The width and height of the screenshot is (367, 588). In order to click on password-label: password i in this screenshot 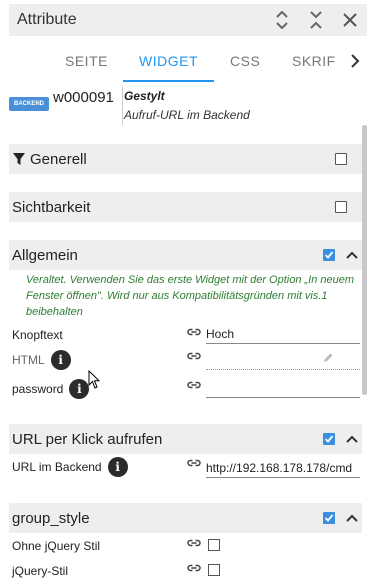, I will do `click(51, 389)`.